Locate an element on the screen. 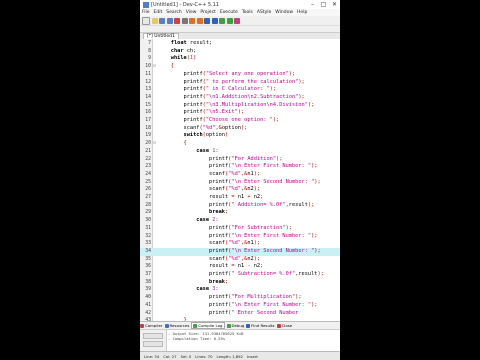 The width and height of the screenshot is (480, 360). code-token: ; is located at coordinates (226, 212).